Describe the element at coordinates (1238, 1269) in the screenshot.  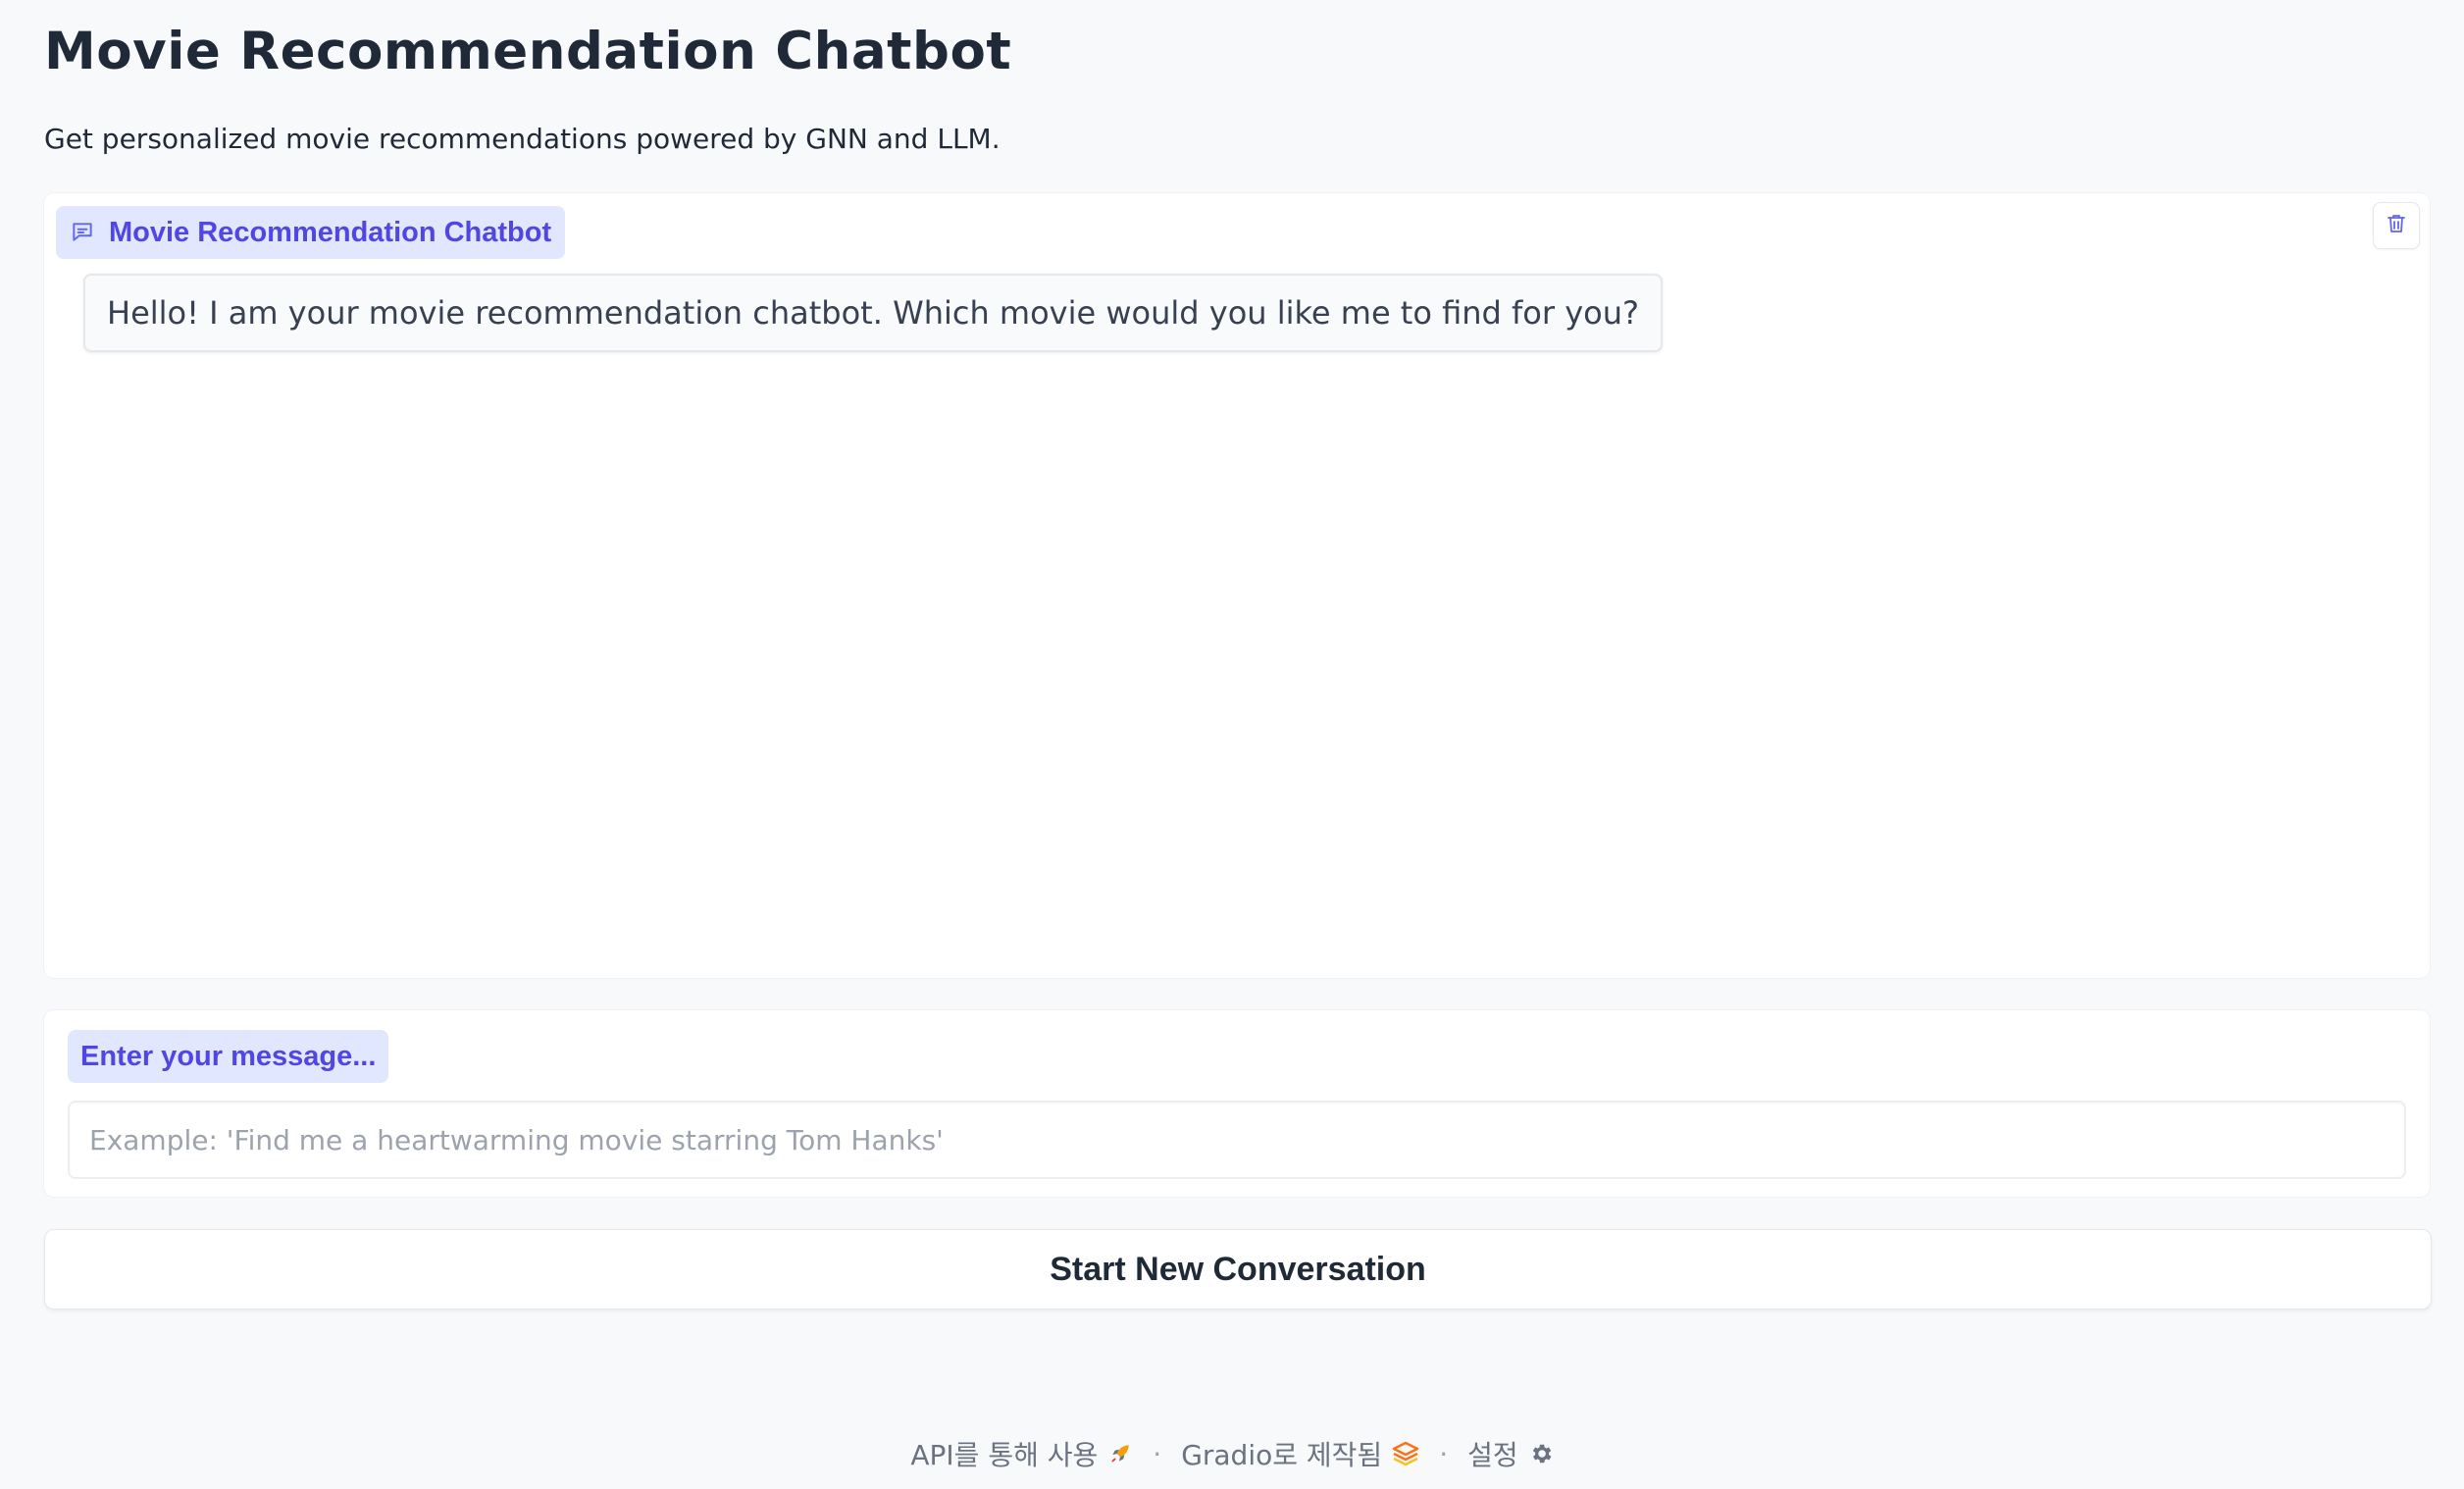
I see `start-new-conversation-button: Start New Conversation` at that location.